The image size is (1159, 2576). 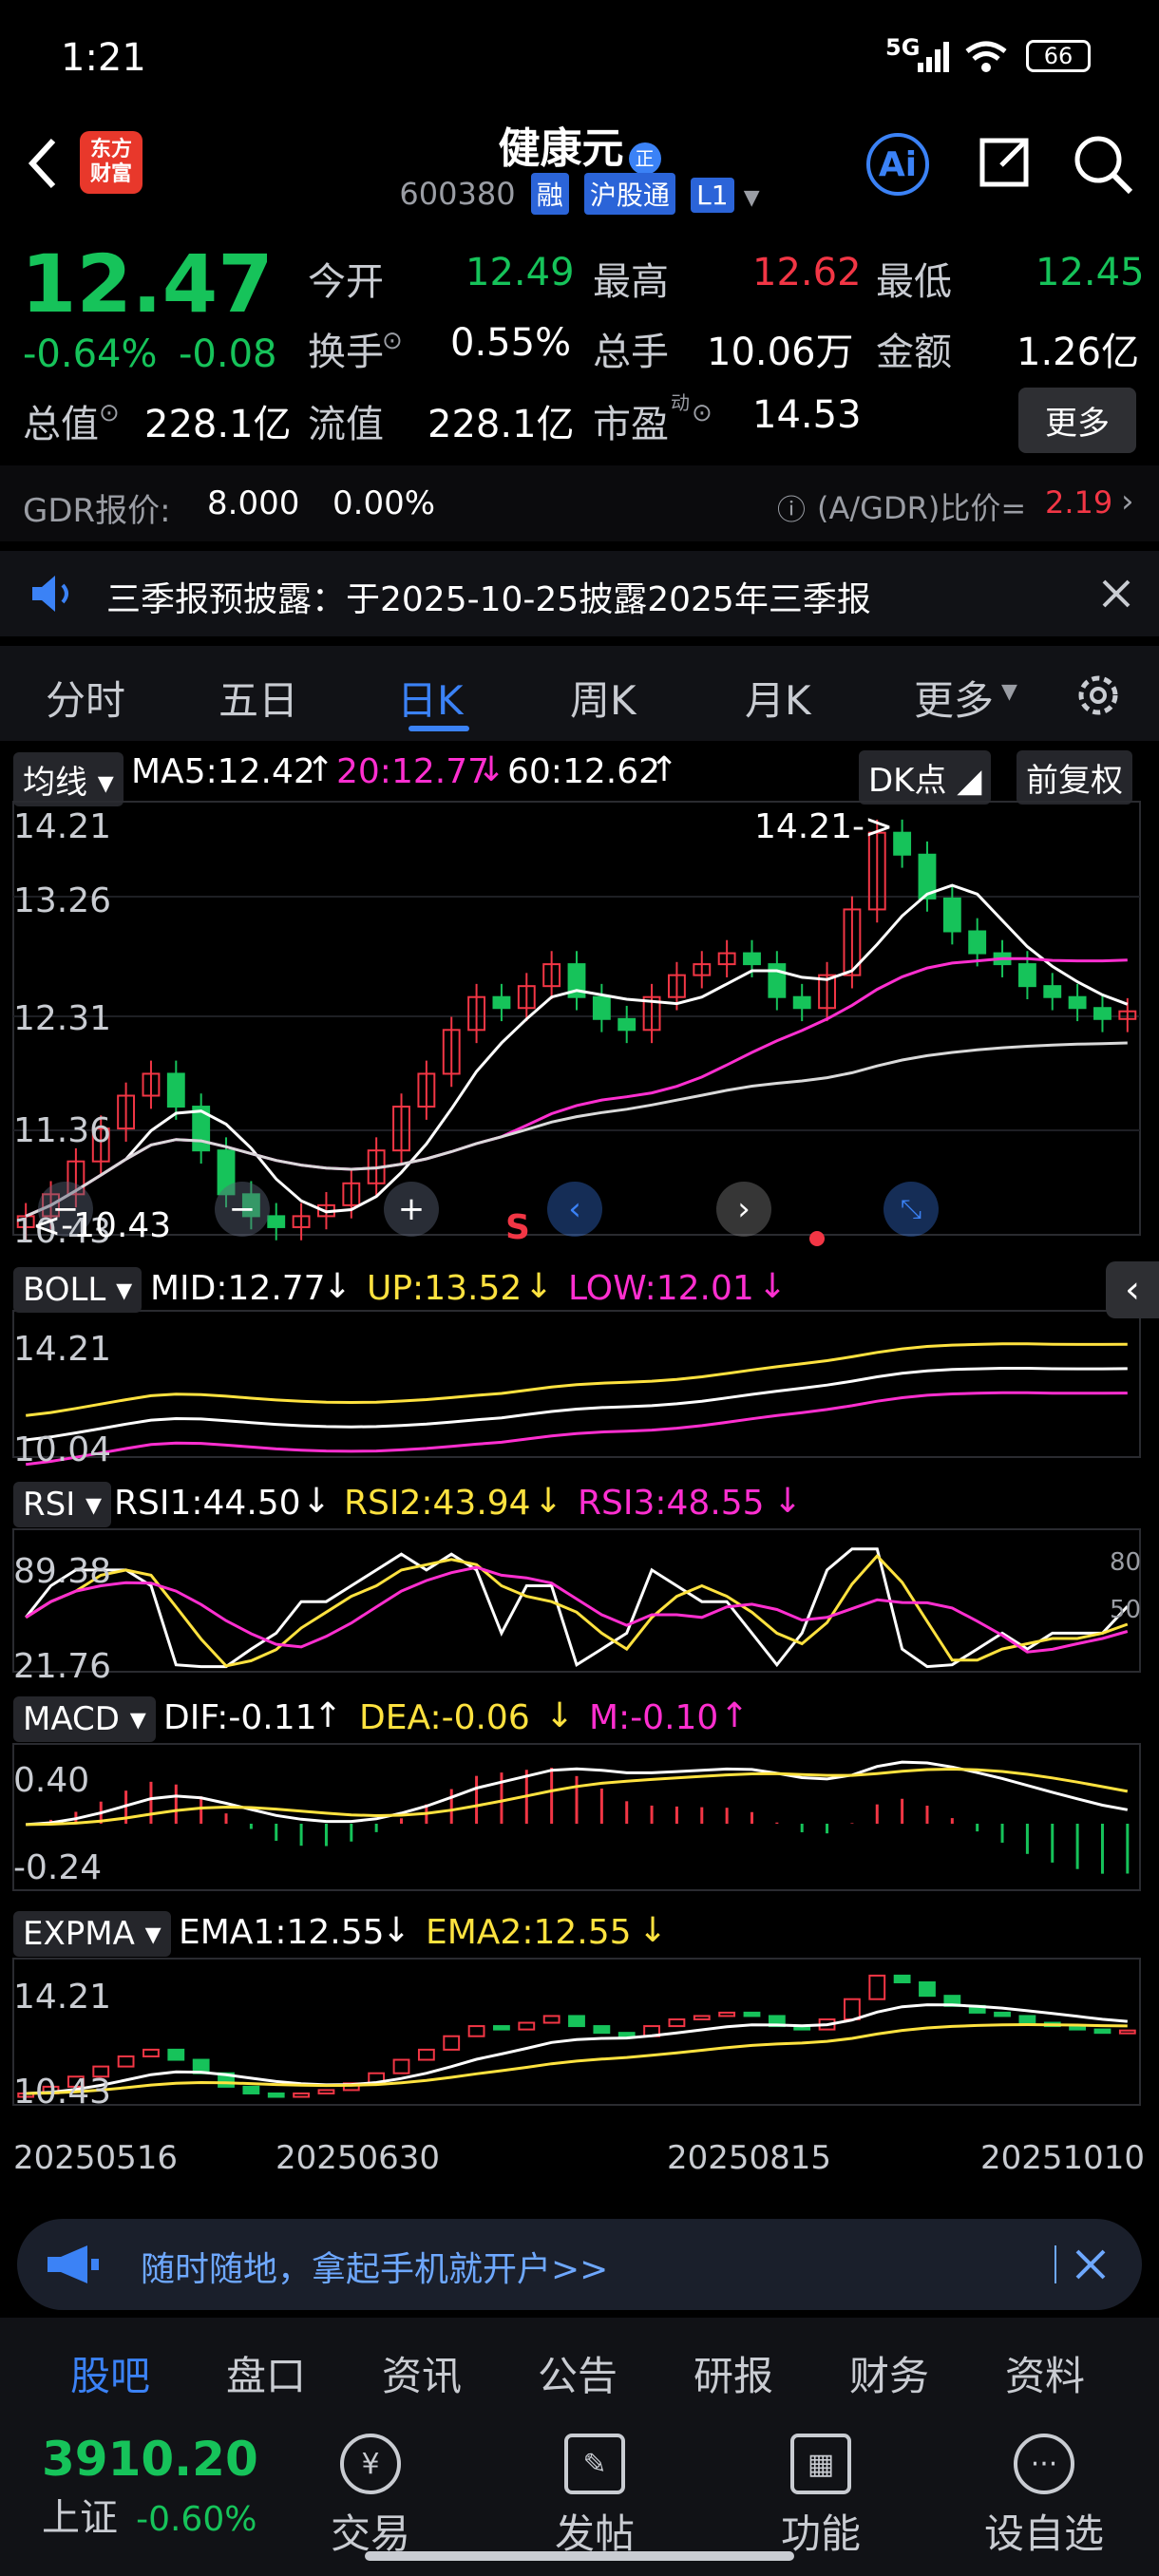 I want to click on nav-watchlist: ··· 设自选, so click(x=1044, y=2497).